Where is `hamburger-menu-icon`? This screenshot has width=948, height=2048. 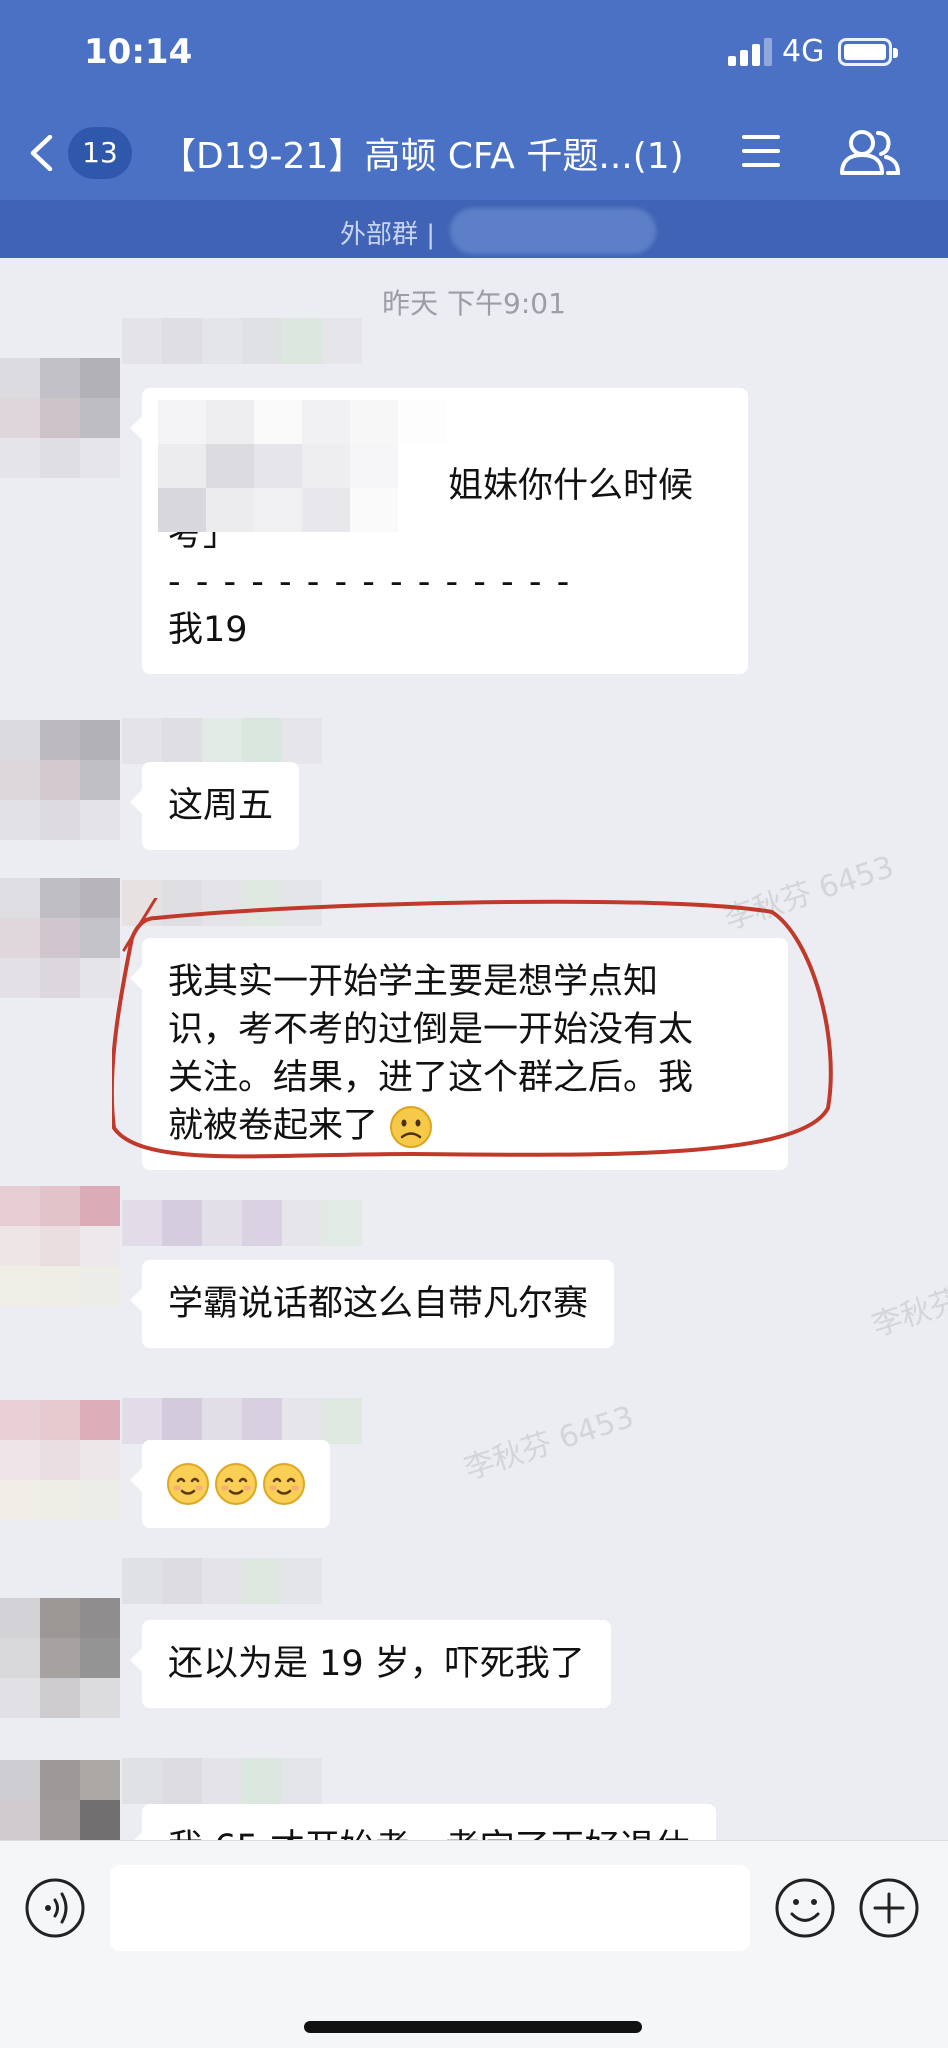
hamburger-menu-icon is located at coordinates (761, 137).